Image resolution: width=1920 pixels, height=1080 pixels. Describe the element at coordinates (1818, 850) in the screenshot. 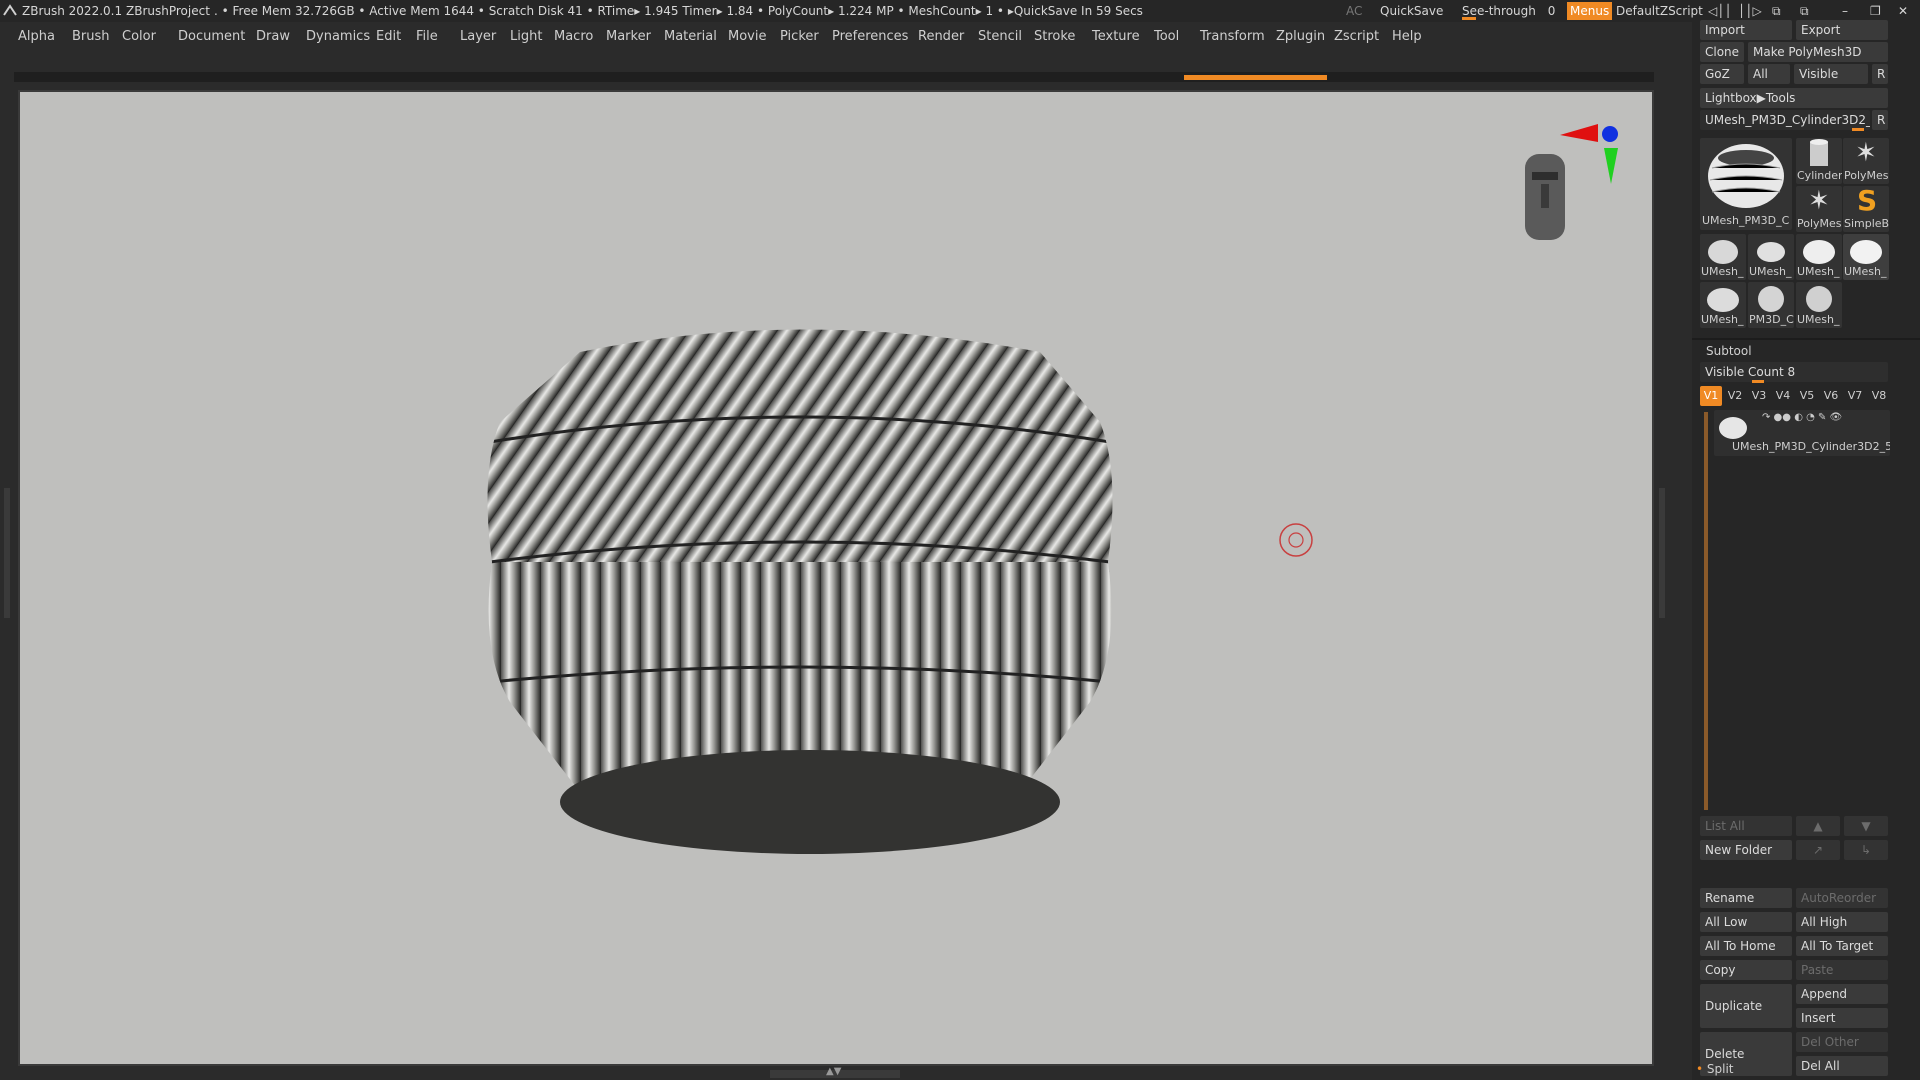

I see `folder-arrow-icon: ↗` at that location.